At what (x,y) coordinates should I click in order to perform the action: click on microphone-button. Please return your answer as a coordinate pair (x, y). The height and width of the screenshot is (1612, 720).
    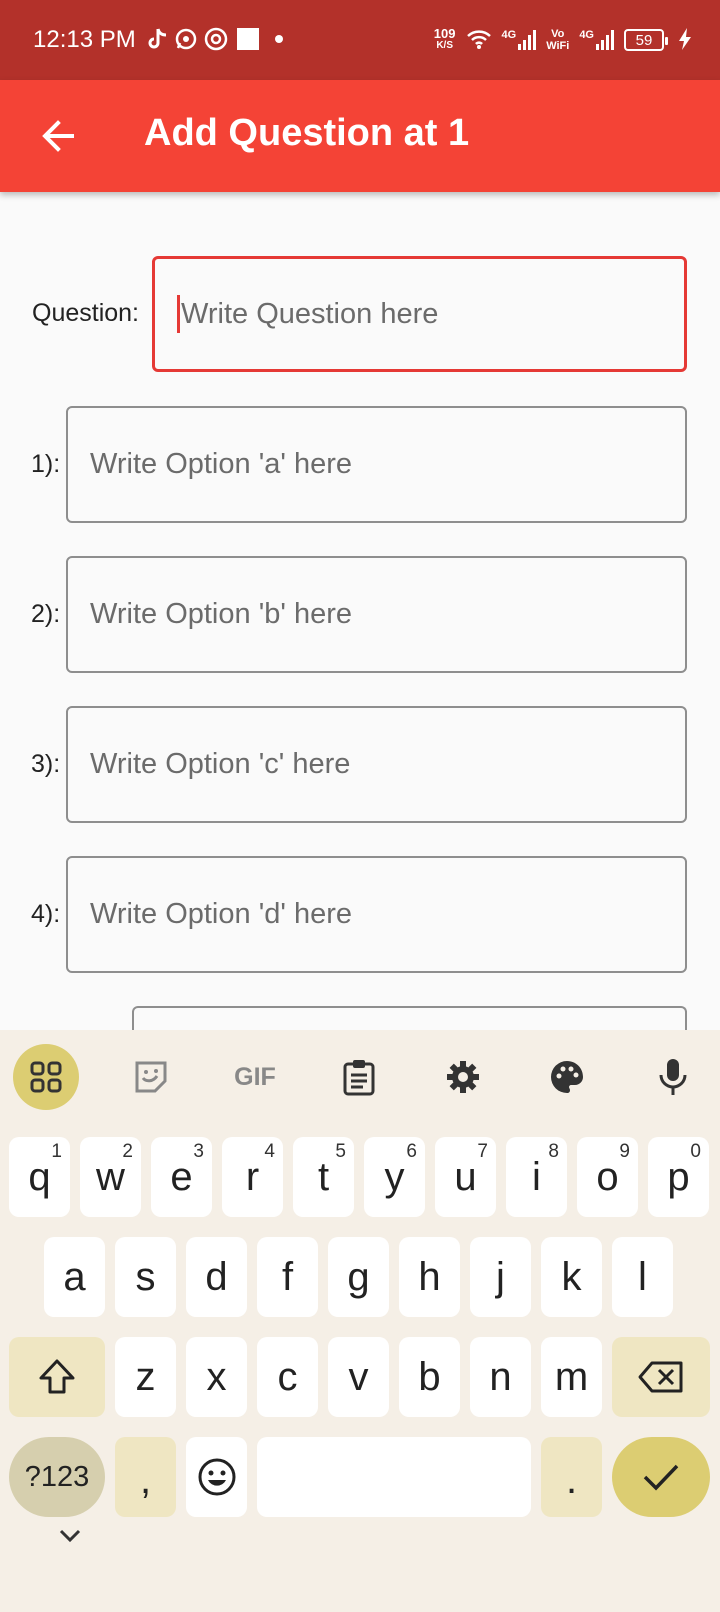
    Looking at the image, I should click on (673, 1077).